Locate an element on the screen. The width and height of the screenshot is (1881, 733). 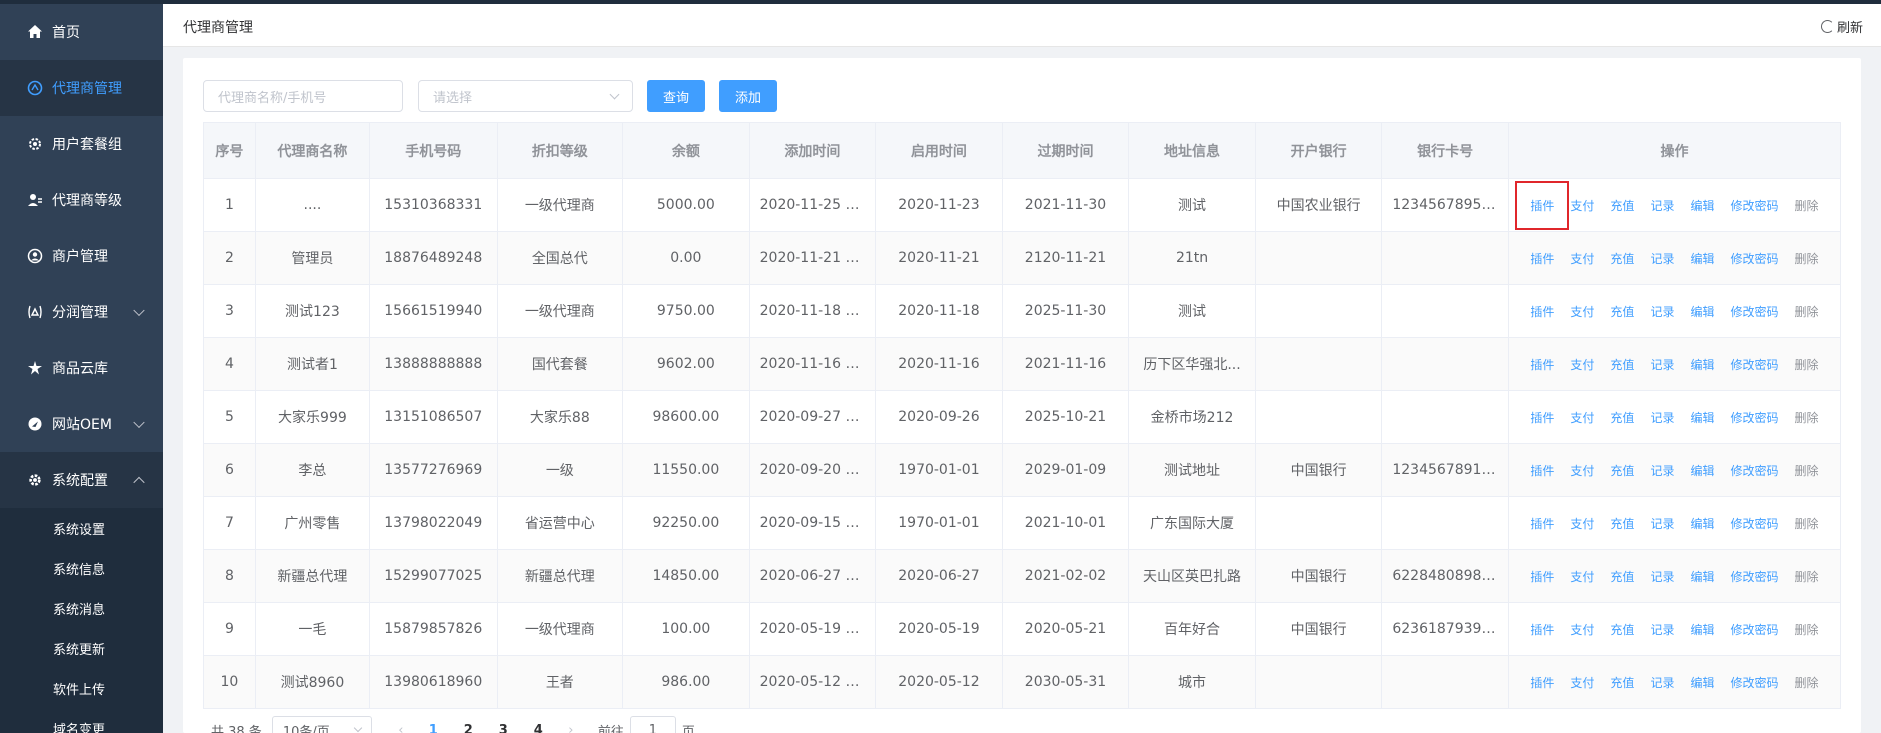
page-number: 2 is located at coordinates (468, 728).